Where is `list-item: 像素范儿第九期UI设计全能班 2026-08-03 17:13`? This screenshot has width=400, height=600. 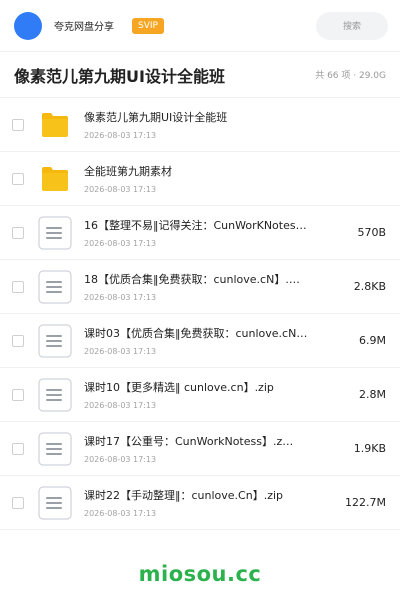 list-item: 像素范儿第九期UI设计全能班 2026-08-03 17:13 is located at coordinates (200, 125).